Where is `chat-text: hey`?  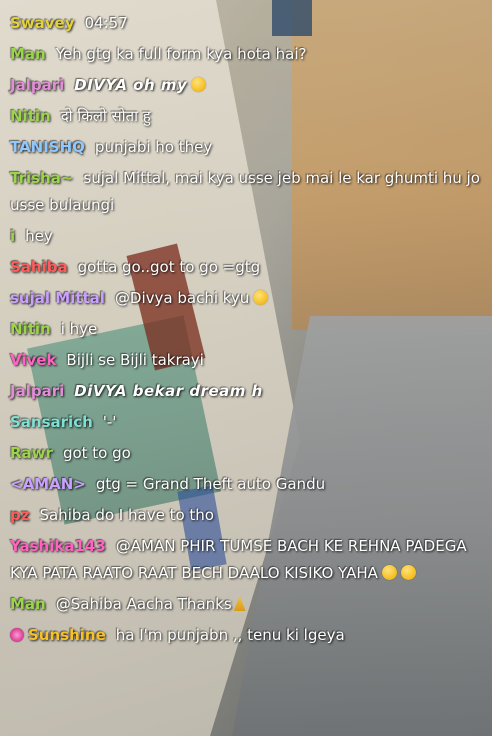 chat-text: hey is located at coordinates (39, 236).